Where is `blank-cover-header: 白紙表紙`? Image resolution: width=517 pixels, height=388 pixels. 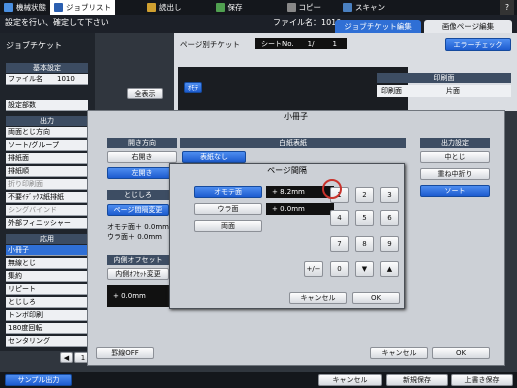
blank-cover-header: 白紙表紙 is located at coordinates (293, 143).